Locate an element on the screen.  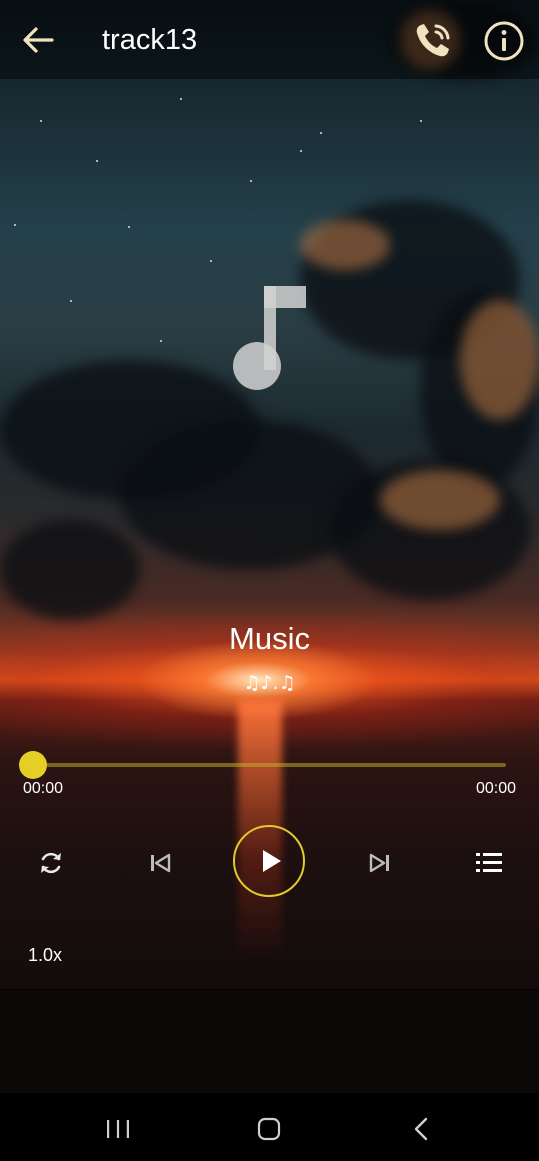
home-icon is located at coordinates (269, 1129).